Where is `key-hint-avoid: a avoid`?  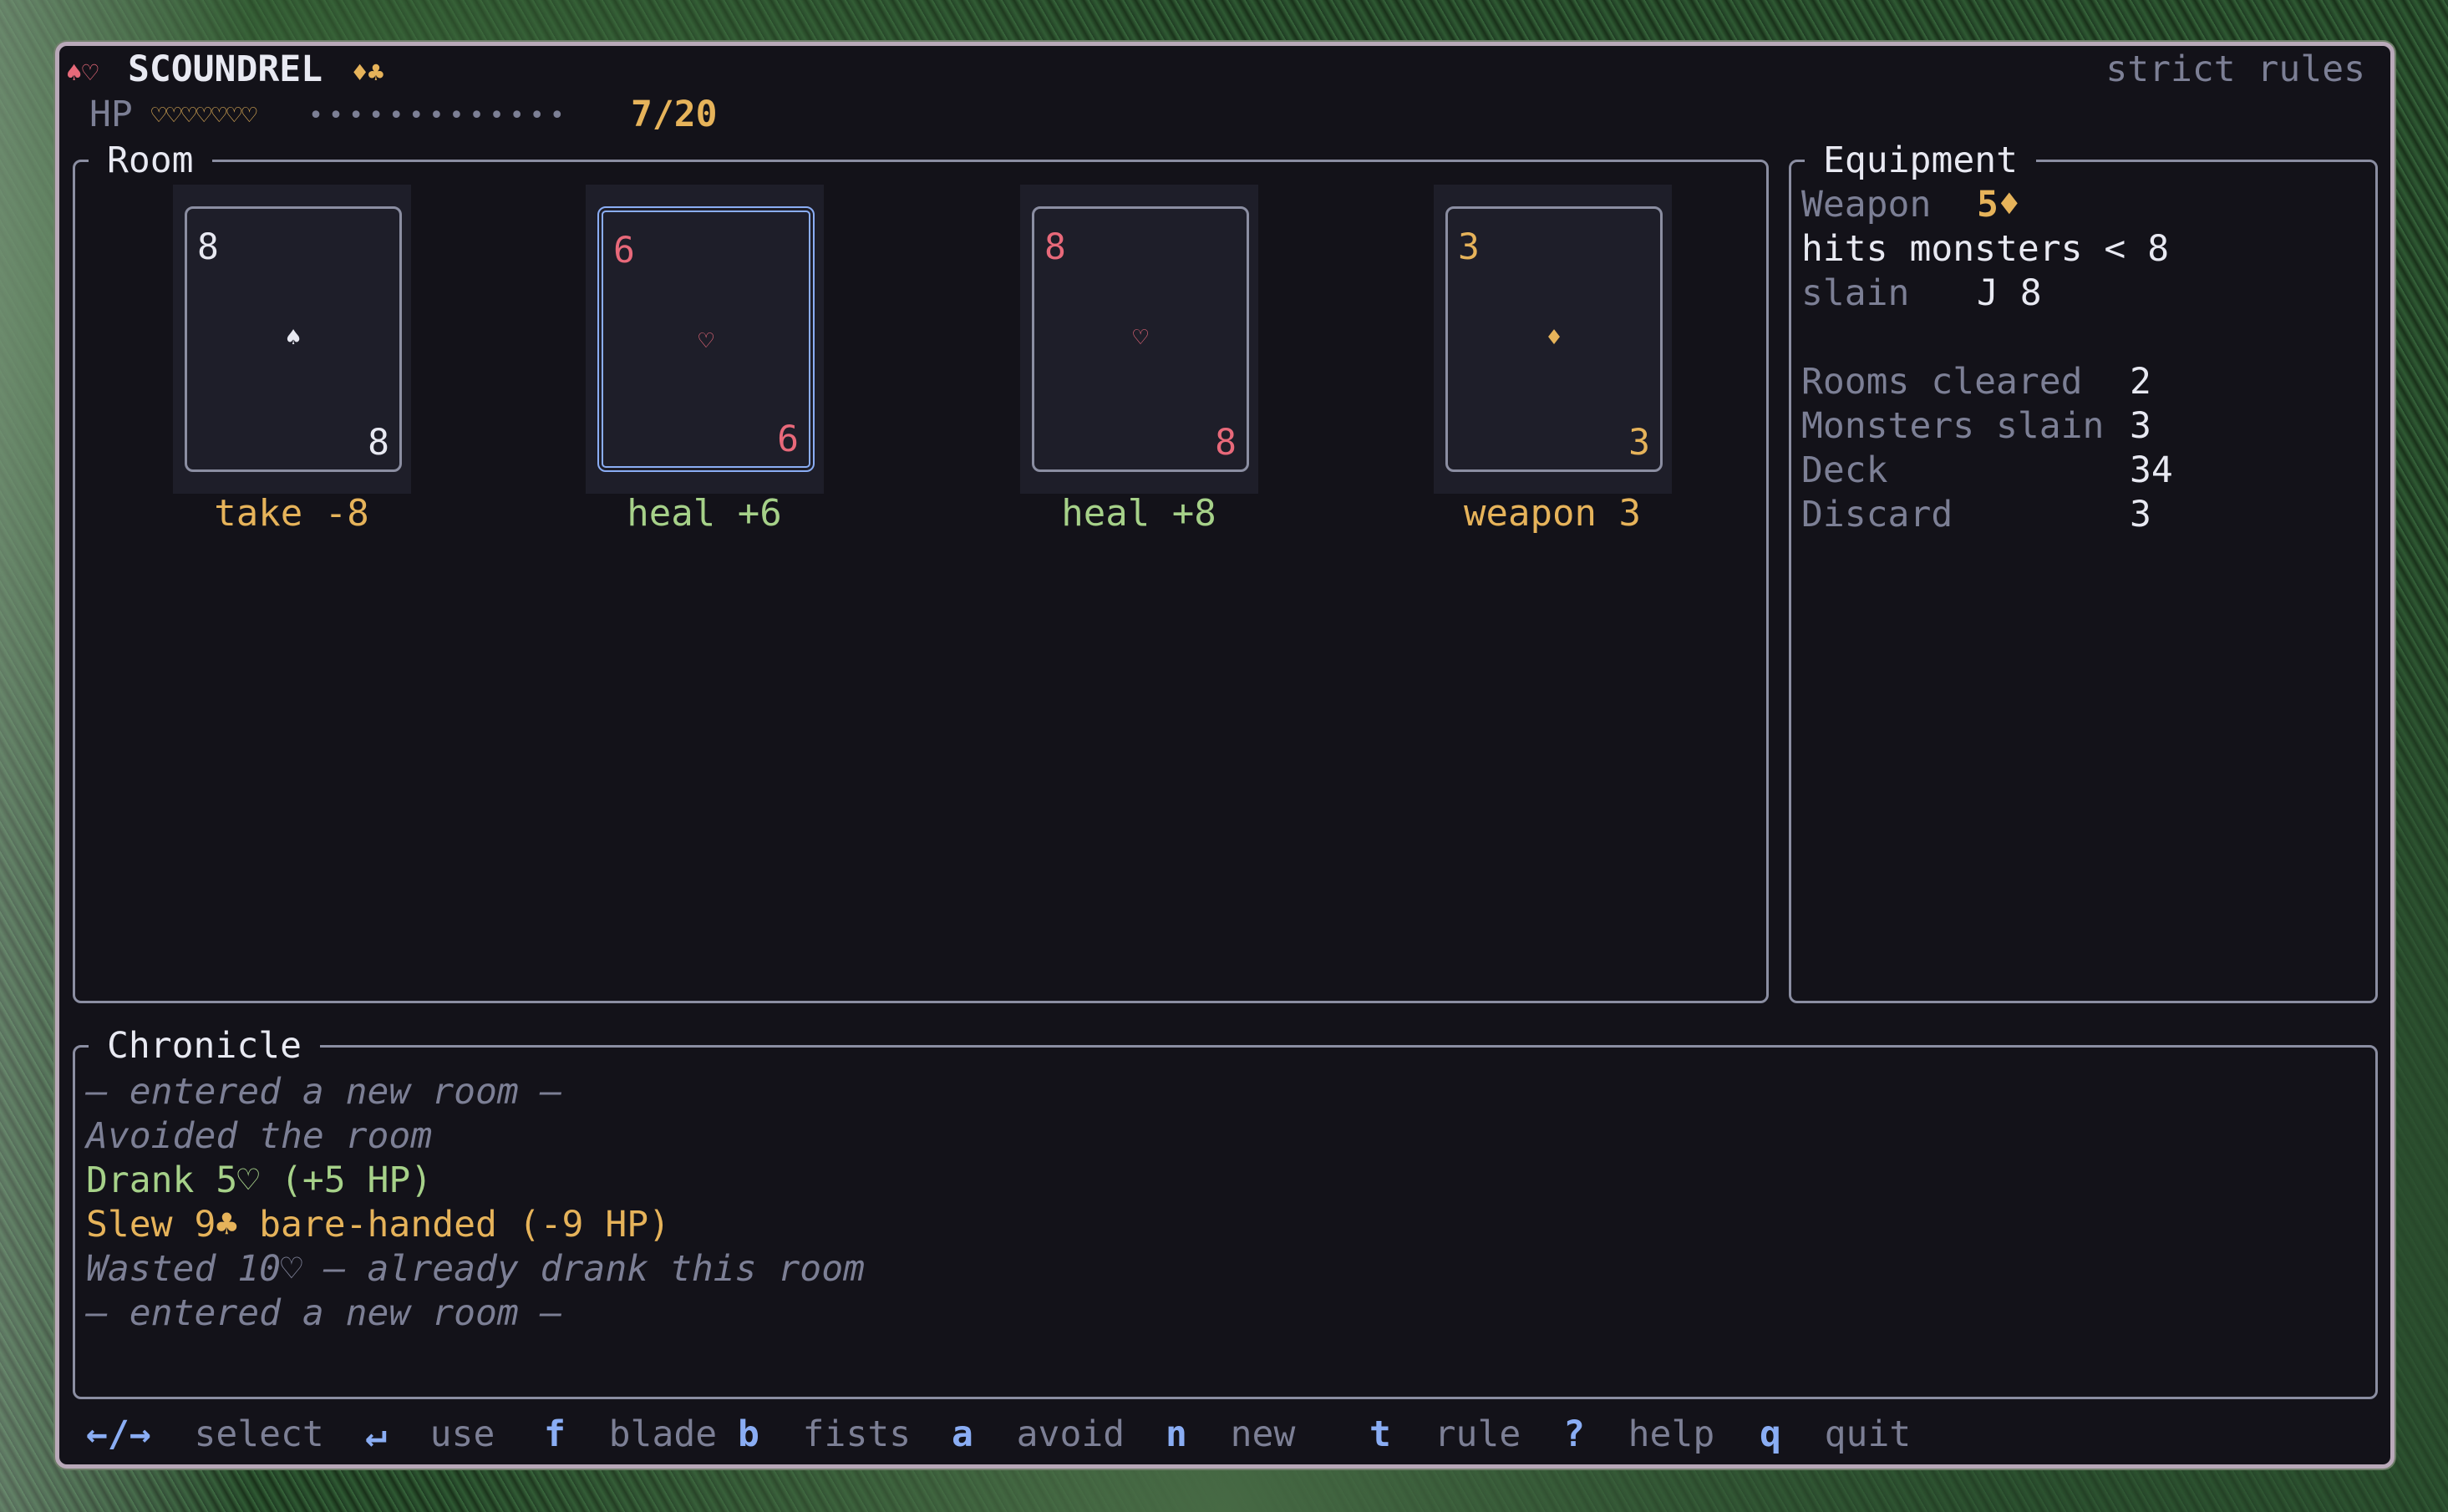
key-hint-avoid: a avoid is located at coordinates (1038, 1434).